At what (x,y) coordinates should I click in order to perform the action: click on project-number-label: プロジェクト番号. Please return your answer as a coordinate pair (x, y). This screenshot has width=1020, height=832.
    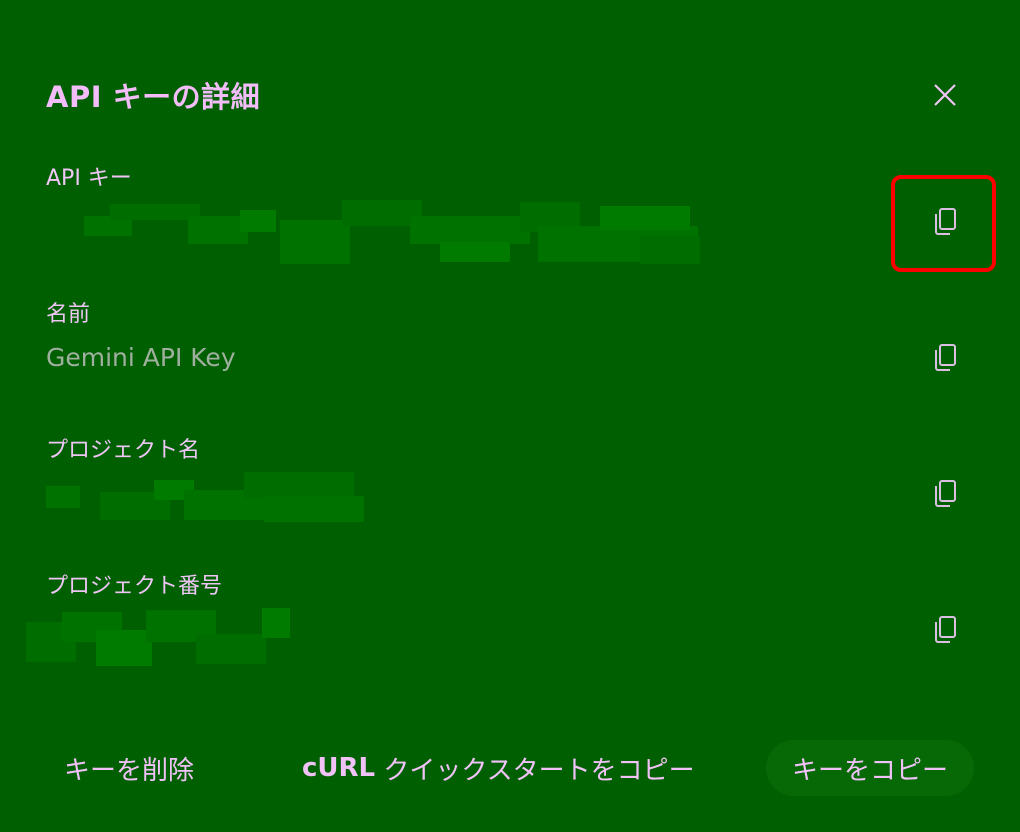
    Looking at the image, I should click on (134, 586).